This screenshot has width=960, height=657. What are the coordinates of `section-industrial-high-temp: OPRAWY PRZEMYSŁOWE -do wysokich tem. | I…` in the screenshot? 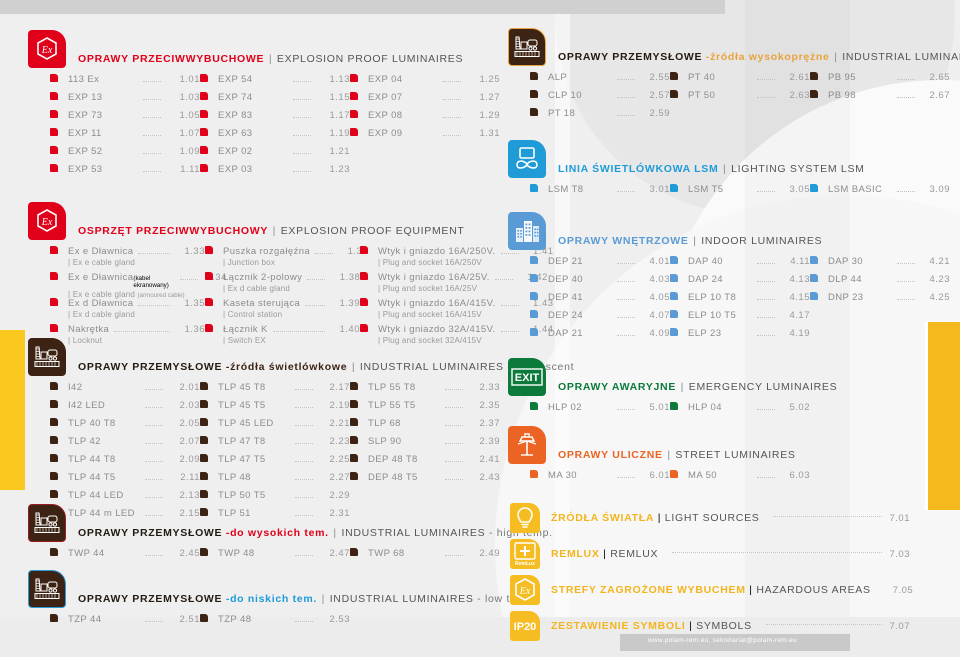 It's located at (290, 535).